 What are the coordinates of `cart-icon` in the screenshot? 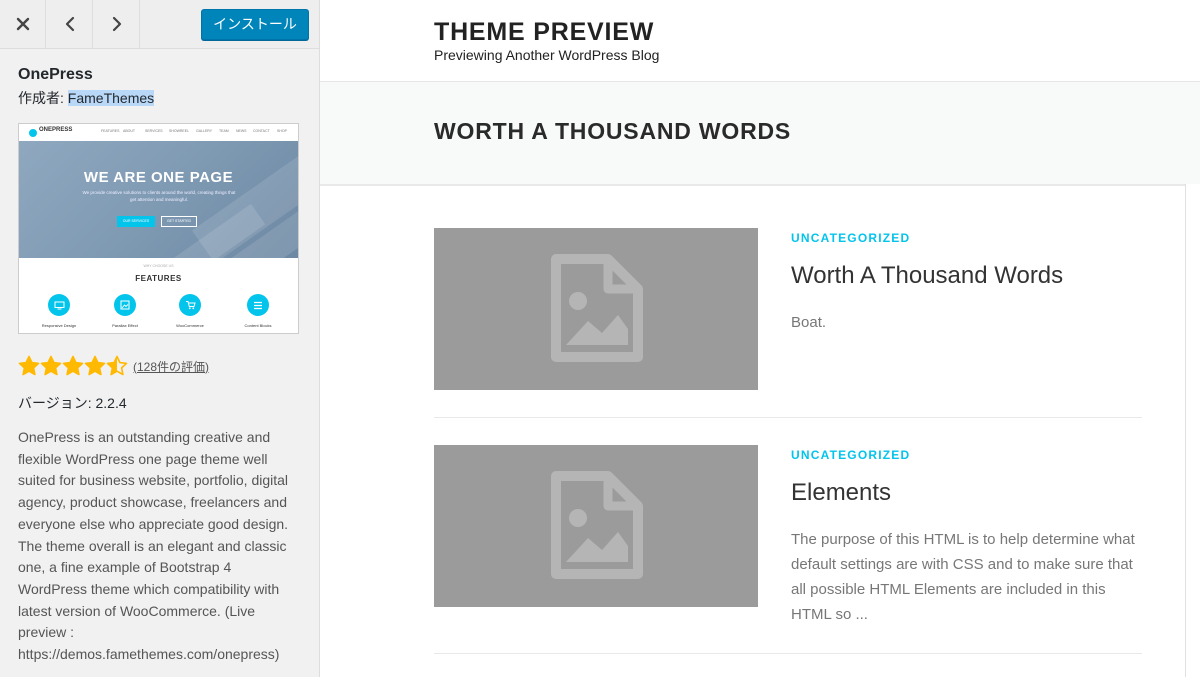 It's located at (190, 305).